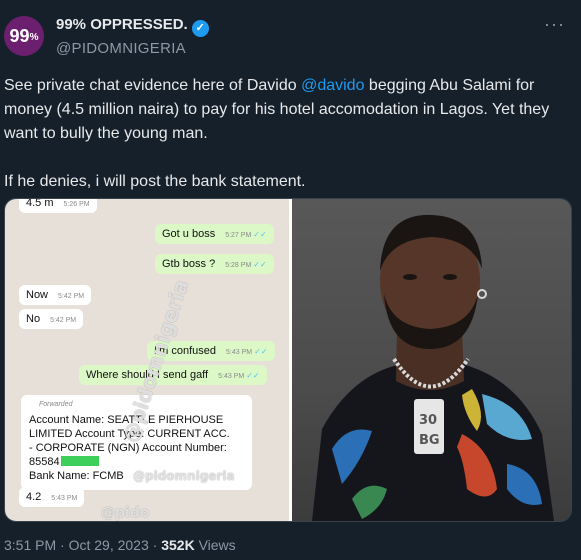 The width and height of the screenshot is (581, 560). What do you see at coordinates (40, 203) in the screenshot?
I see `message-text: 4.5 m` at bounding box center [40, 203].